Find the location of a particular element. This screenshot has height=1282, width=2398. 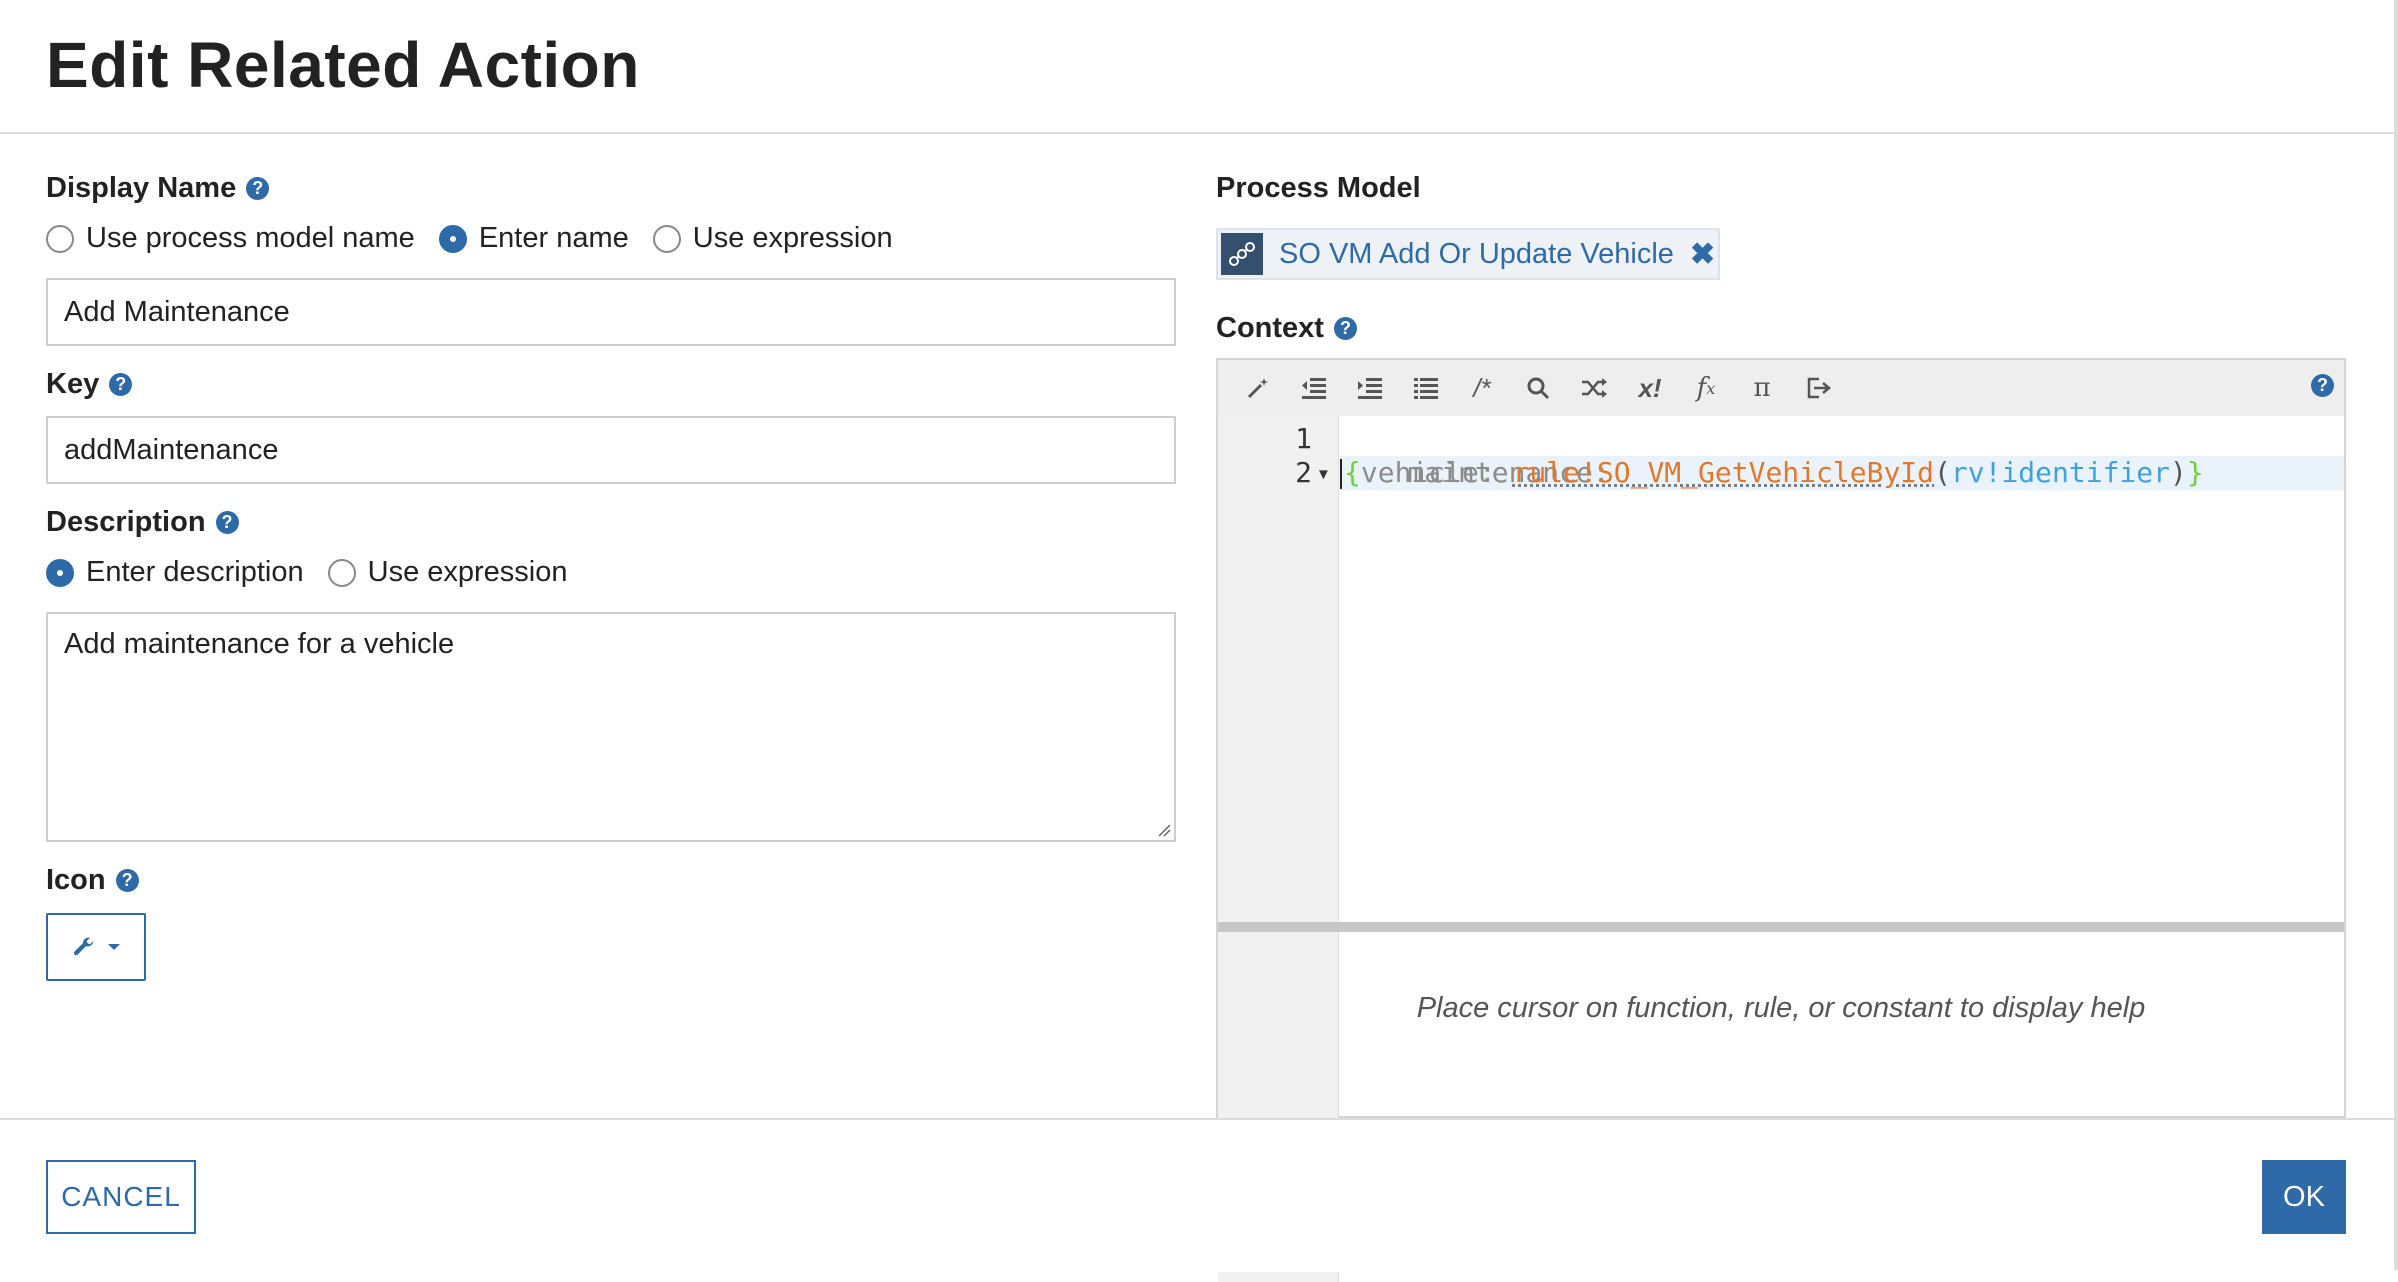

line-number: 1 is located at coordinates (1265, 438).